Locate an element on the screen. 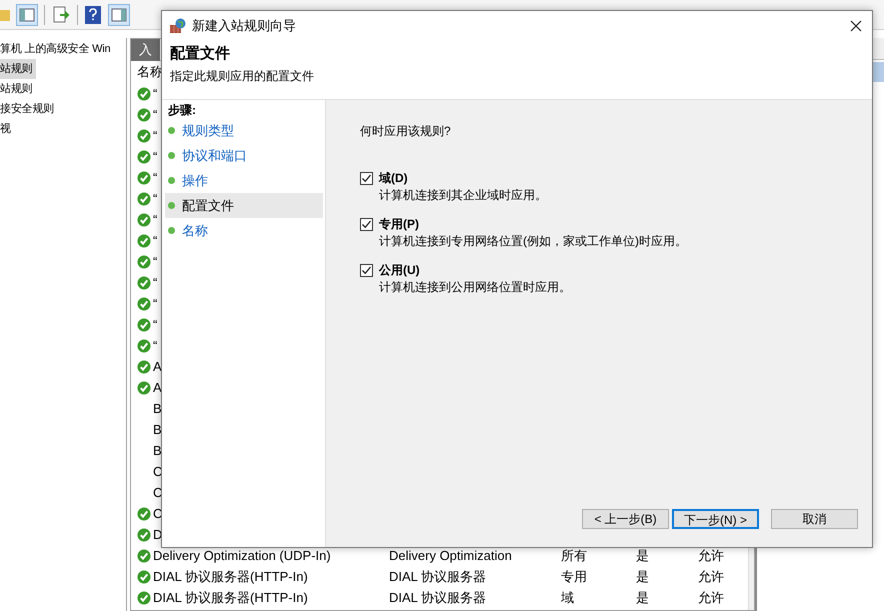 Image resolution: width=884 pixels, height=611 pixels. option-label: 专用(P) is located at coordinates (399, 224).